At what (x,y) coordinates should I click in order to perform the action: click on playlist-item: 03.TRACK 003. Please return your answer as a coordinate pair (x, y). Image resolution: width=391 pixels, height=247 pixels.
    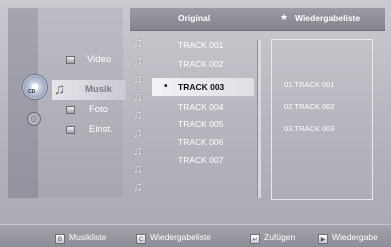
    Looking at the image, I should click on (309, 128).